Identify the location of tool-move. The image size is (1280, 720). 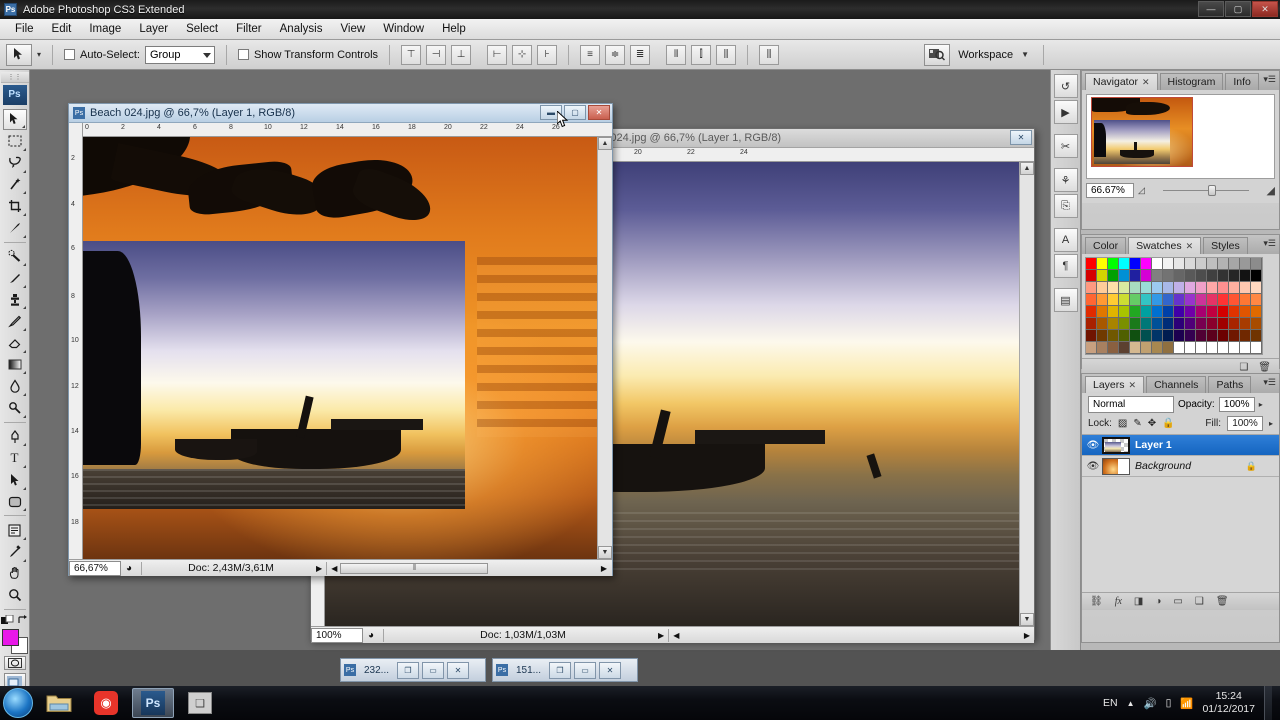
(14, 119).